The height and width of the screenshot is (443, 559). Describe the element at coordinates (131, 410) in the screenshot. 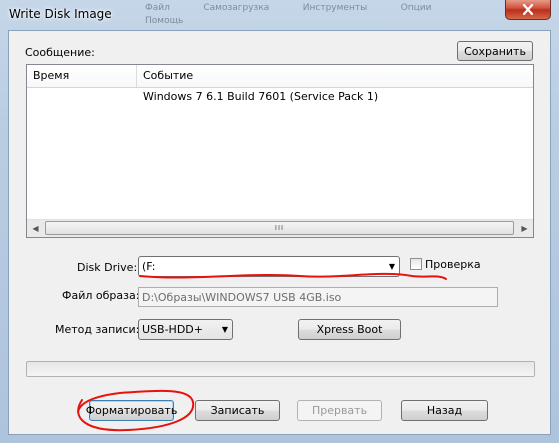

I see `format-button: Форматировать` at that location.